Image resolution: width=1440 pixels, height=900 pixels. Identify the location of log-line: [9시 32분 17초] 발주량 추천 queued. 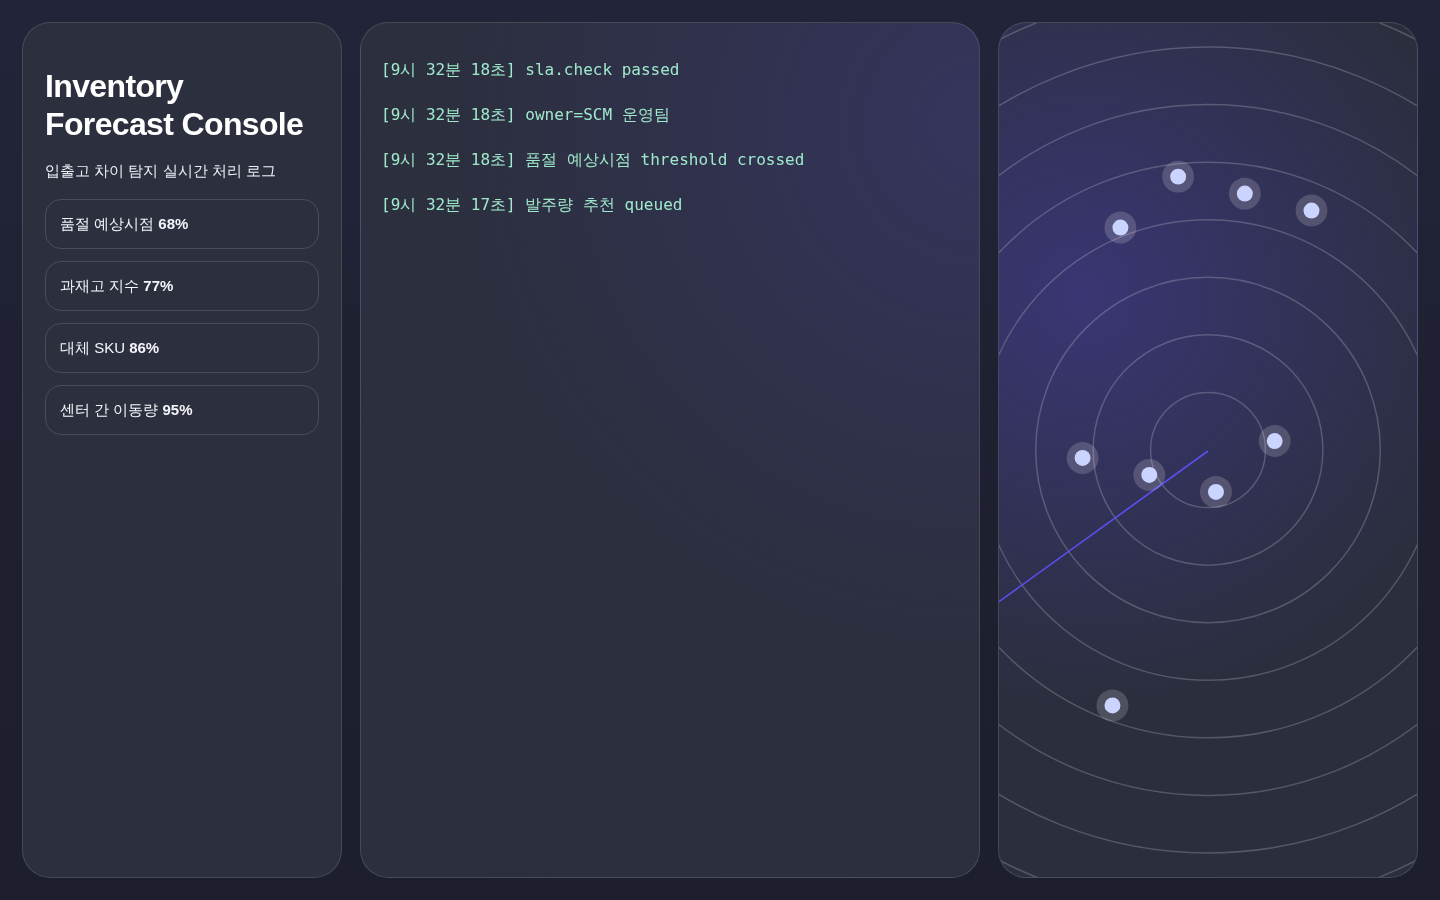
(532, 204).